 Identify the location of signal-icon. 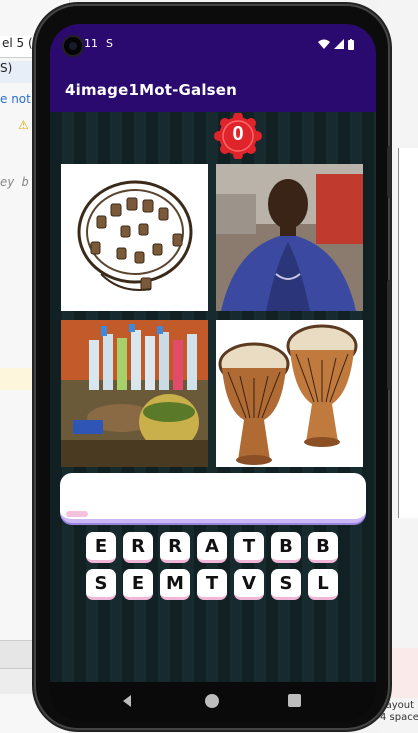
(339, 44).